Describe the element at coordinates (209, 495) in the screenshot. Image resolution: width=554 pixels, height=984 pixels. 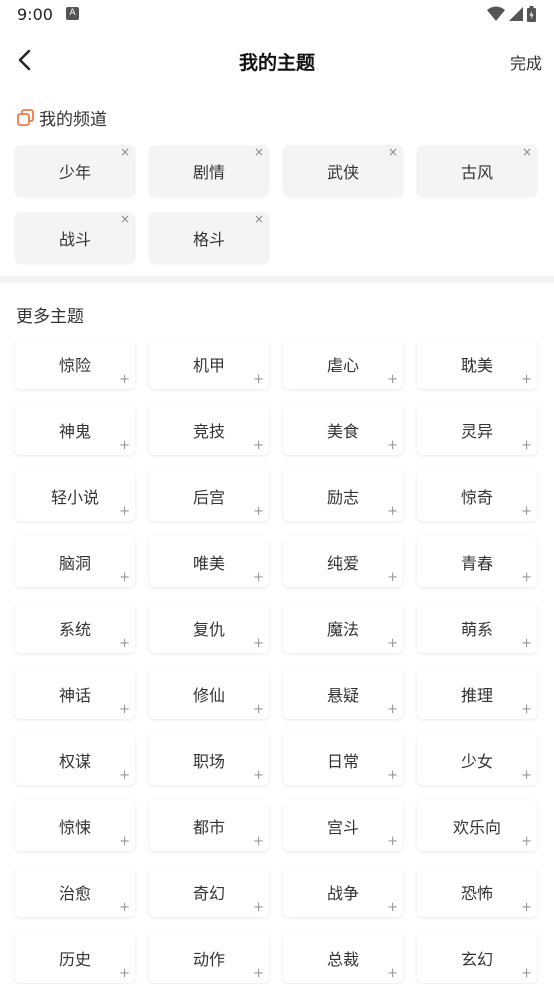
I see `topic-chip: 后宫 +` at that location.